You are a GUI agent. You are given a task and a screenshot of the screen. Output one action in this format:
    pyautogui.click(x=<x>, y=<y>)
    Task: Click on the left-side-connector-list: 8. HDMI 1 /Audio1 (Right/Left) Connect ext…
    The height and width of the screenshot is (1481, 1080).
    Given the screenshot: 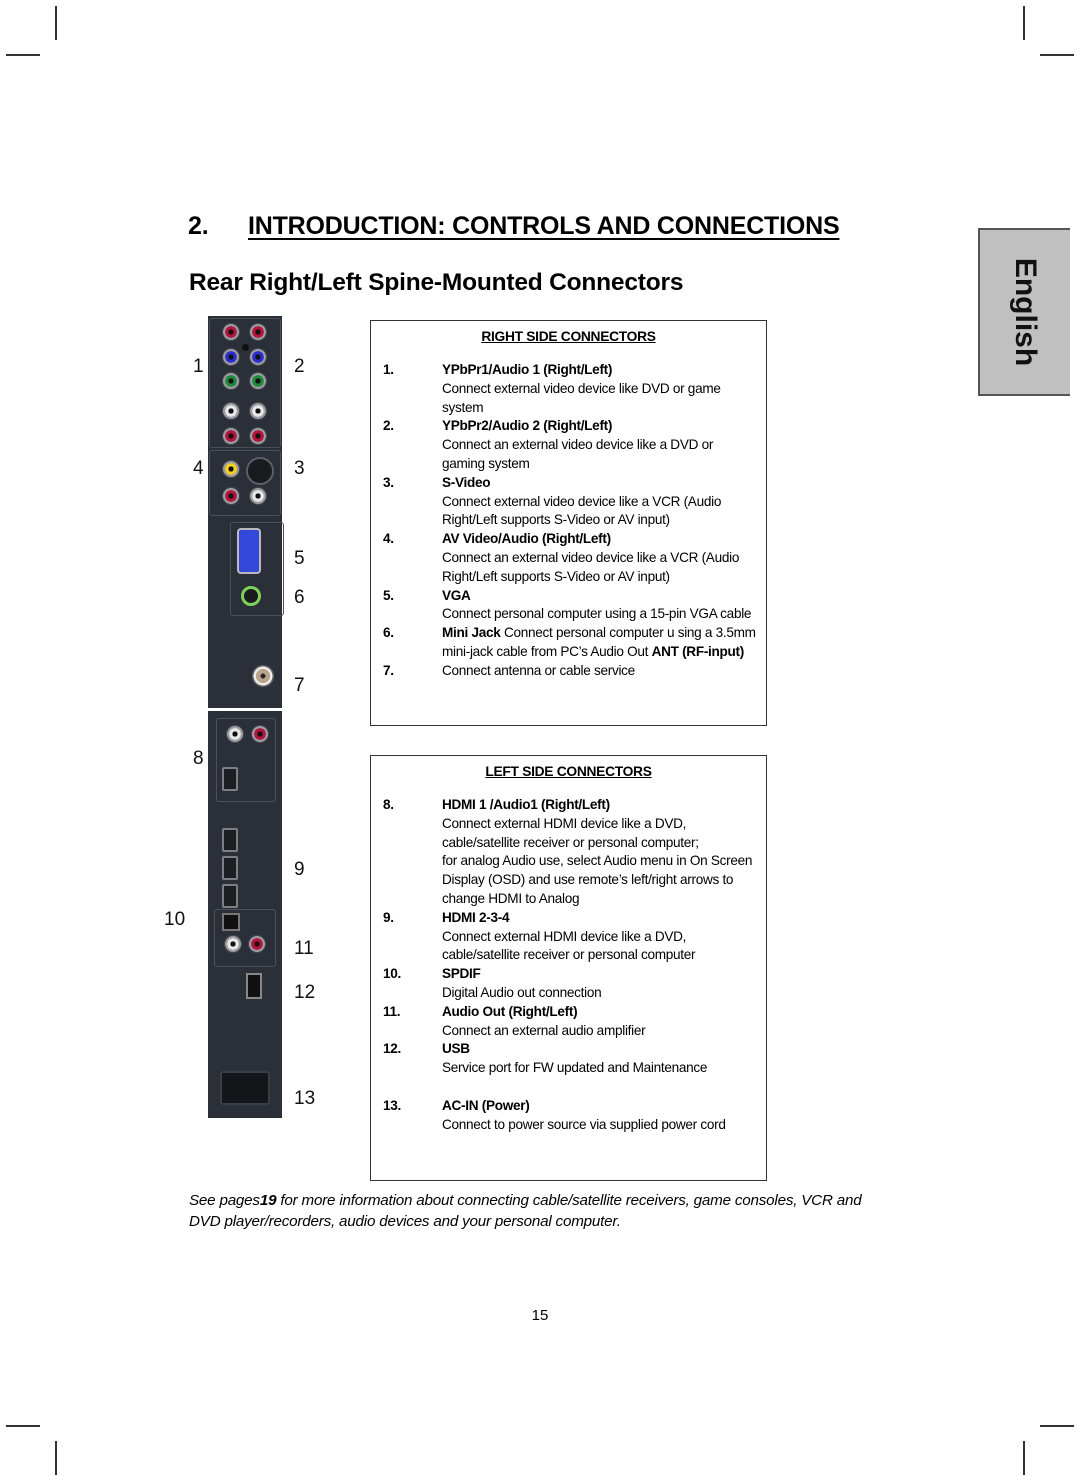 What is the action you would take?
    pyautogui.click(x=568, y=965)
    